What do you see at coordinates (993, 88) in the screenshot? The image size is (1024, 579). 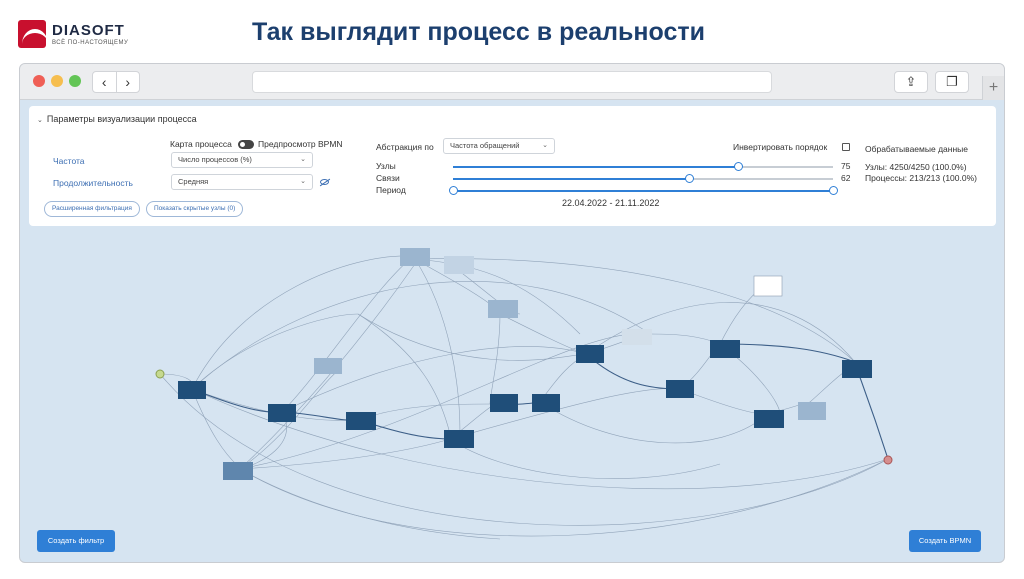 I see `plus-icon: +` at bounding box center [993, 88].